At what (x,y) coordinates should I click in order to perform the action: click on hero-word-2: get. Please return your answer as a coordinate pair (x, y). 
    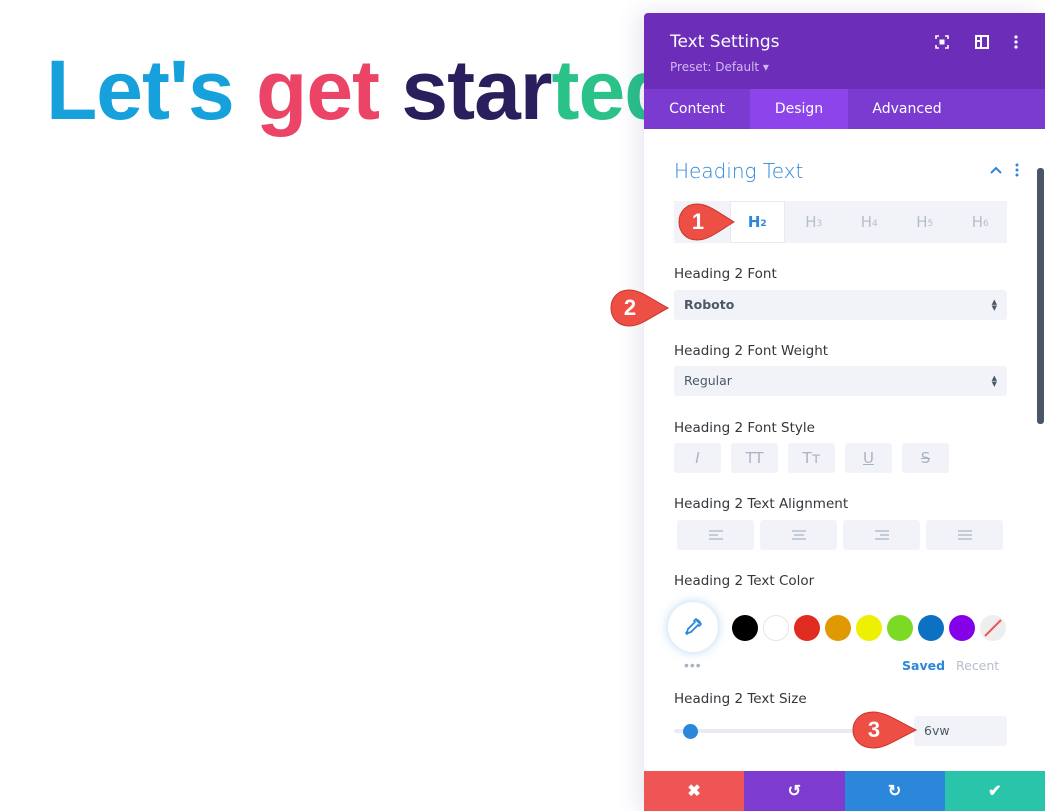
    Looking at the image, I should click on (329, 90).